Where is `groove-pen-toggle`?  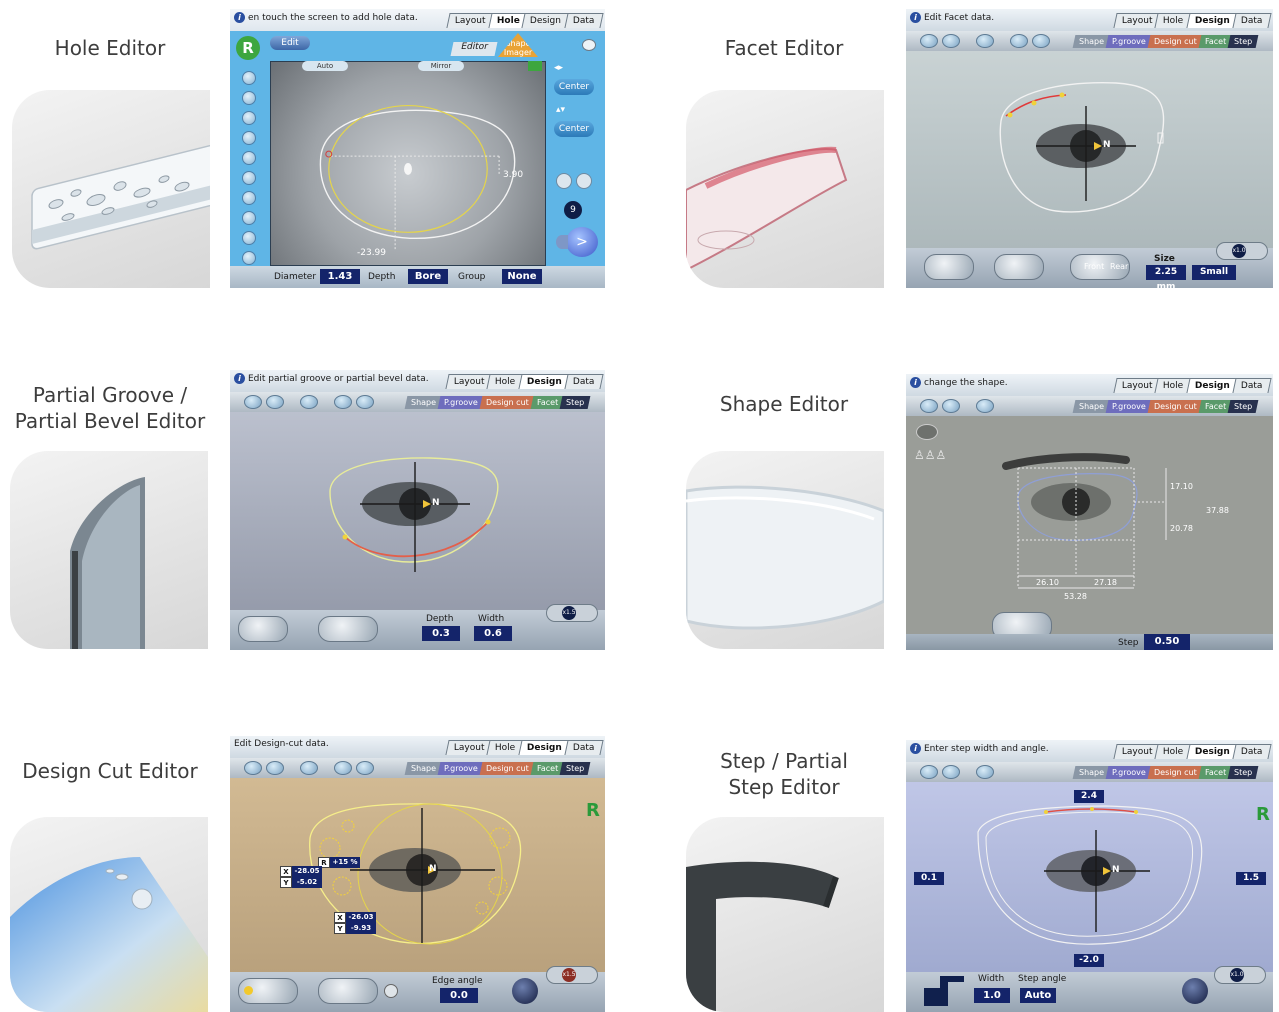
groove-pen-toggle is located at coordinates (348, 629).